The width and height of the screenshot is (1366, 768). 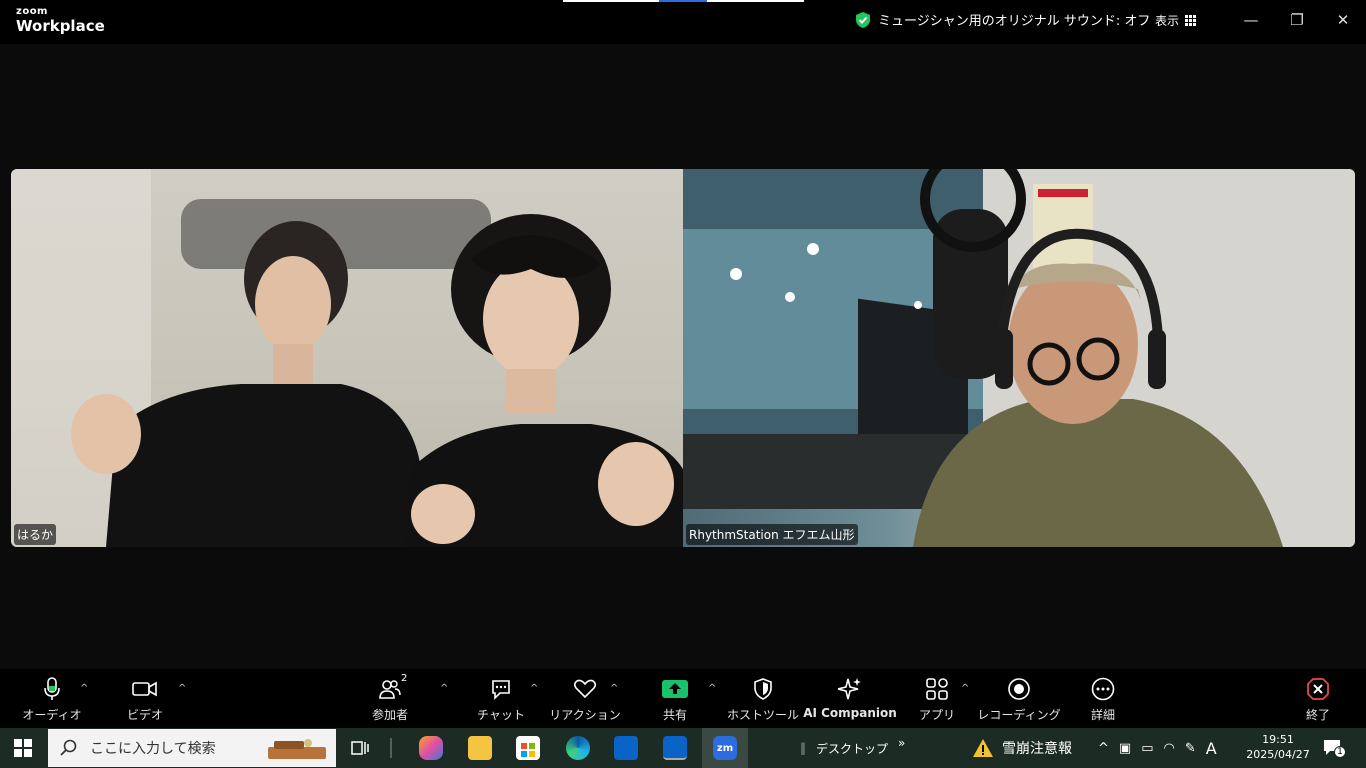 What do you see at coordinates (528, 748) in the screenshot?
I see `microsoft-store-icon` at bounding box center [528, 748].